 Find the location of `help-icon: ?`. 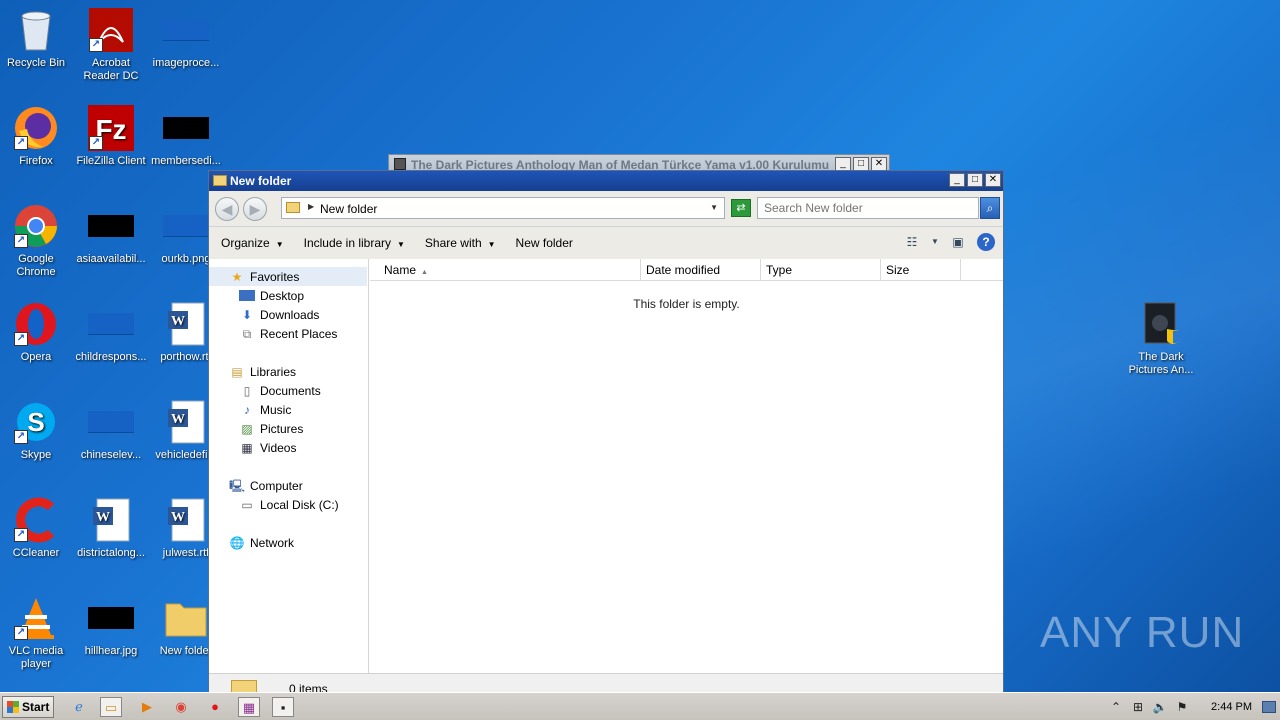

help-icon: ? is located at coordinates (986, 242).